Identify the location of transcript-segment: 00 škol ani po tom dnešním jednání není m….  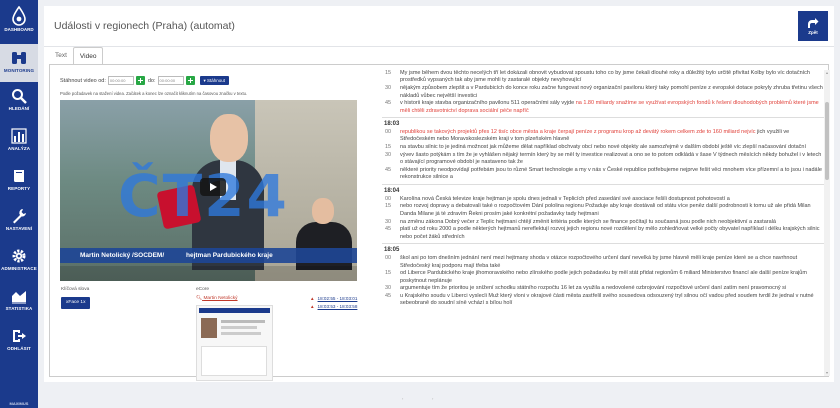
(603, 262).